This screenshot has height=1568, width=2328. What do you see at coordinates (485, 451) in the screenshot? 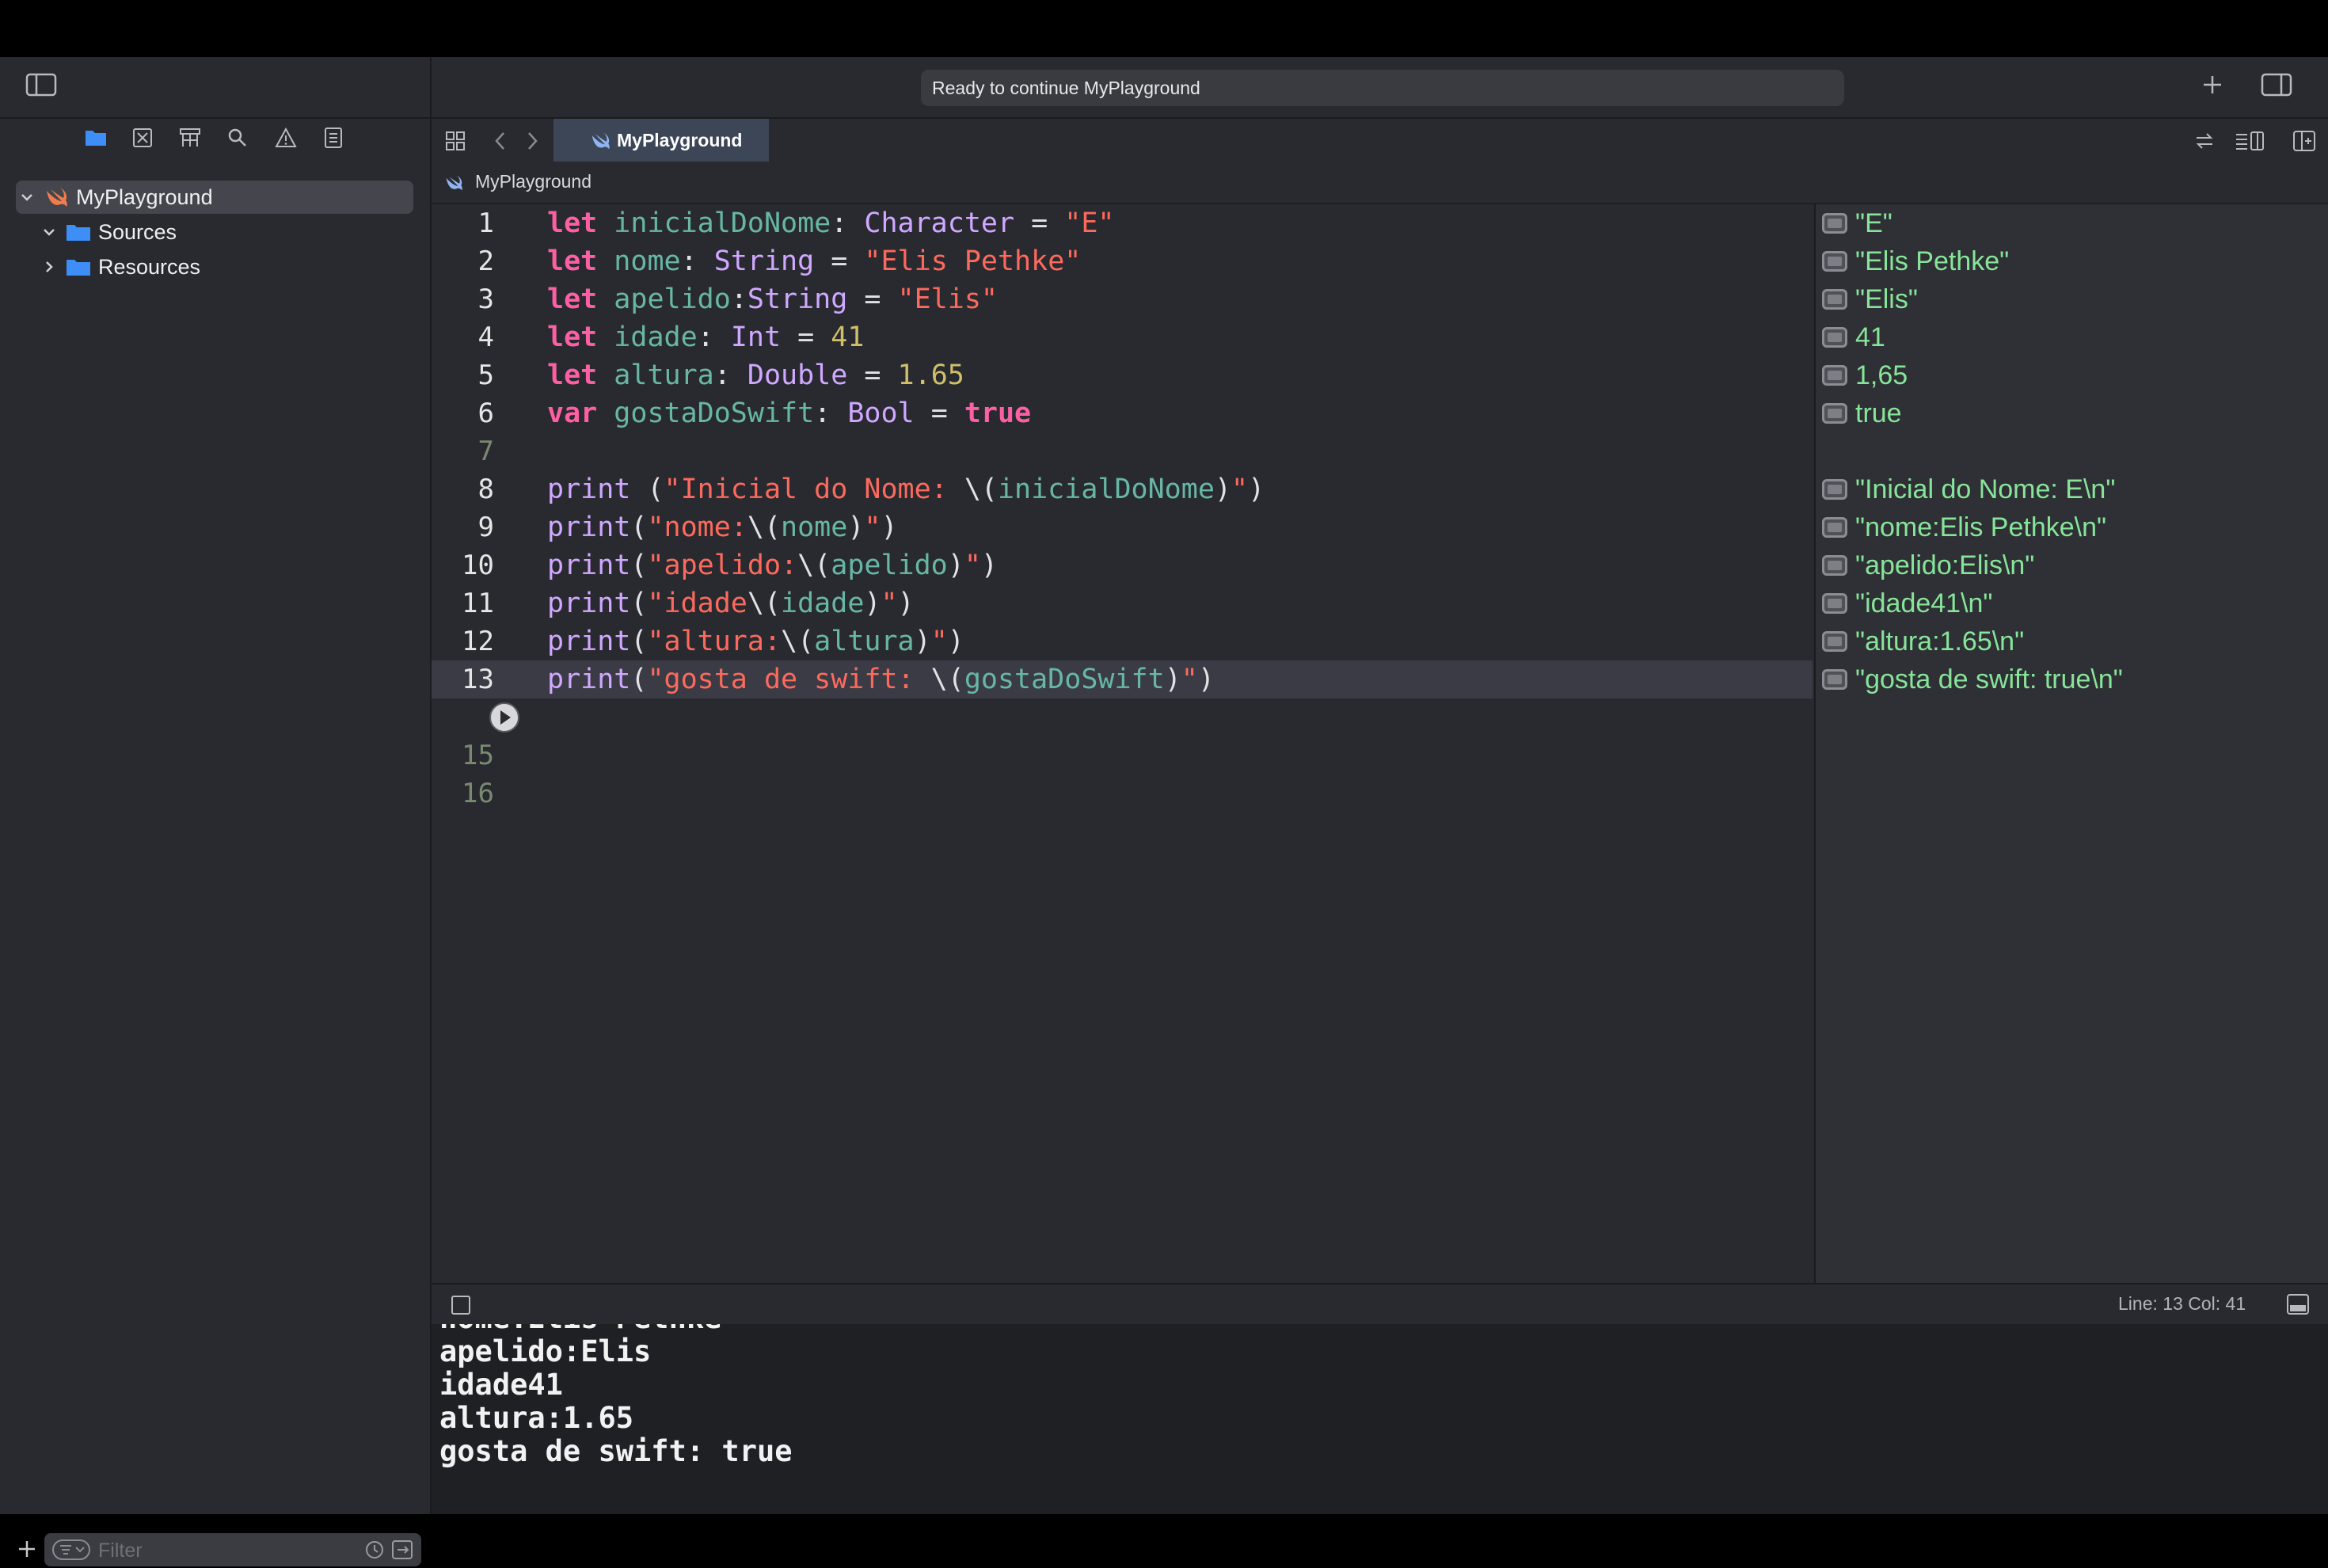
I see `line-number: 7` at bounding box center [485, 451].